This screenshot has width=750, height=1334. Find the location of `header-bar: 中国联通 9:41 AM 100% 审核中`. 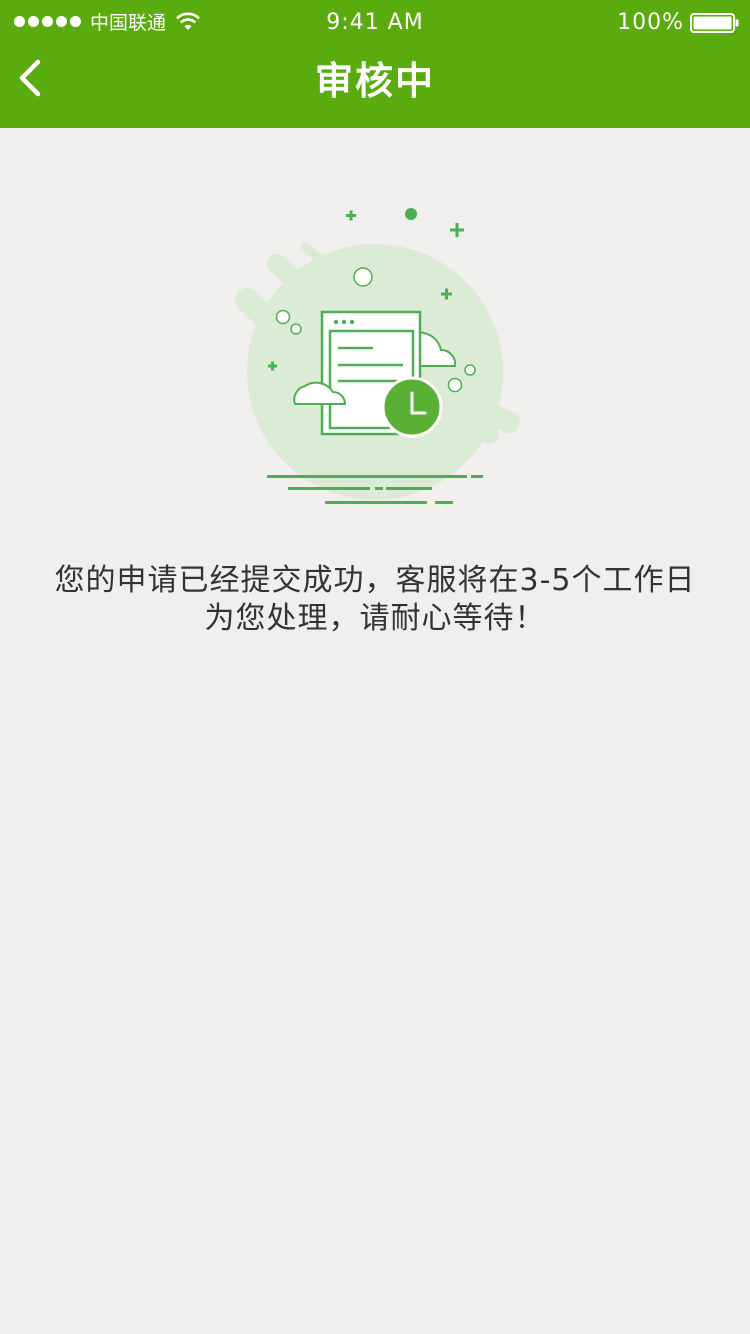

header-bar: 中国联通 9:41 AM 100% 审核中 is located at coordinates (375, 64).